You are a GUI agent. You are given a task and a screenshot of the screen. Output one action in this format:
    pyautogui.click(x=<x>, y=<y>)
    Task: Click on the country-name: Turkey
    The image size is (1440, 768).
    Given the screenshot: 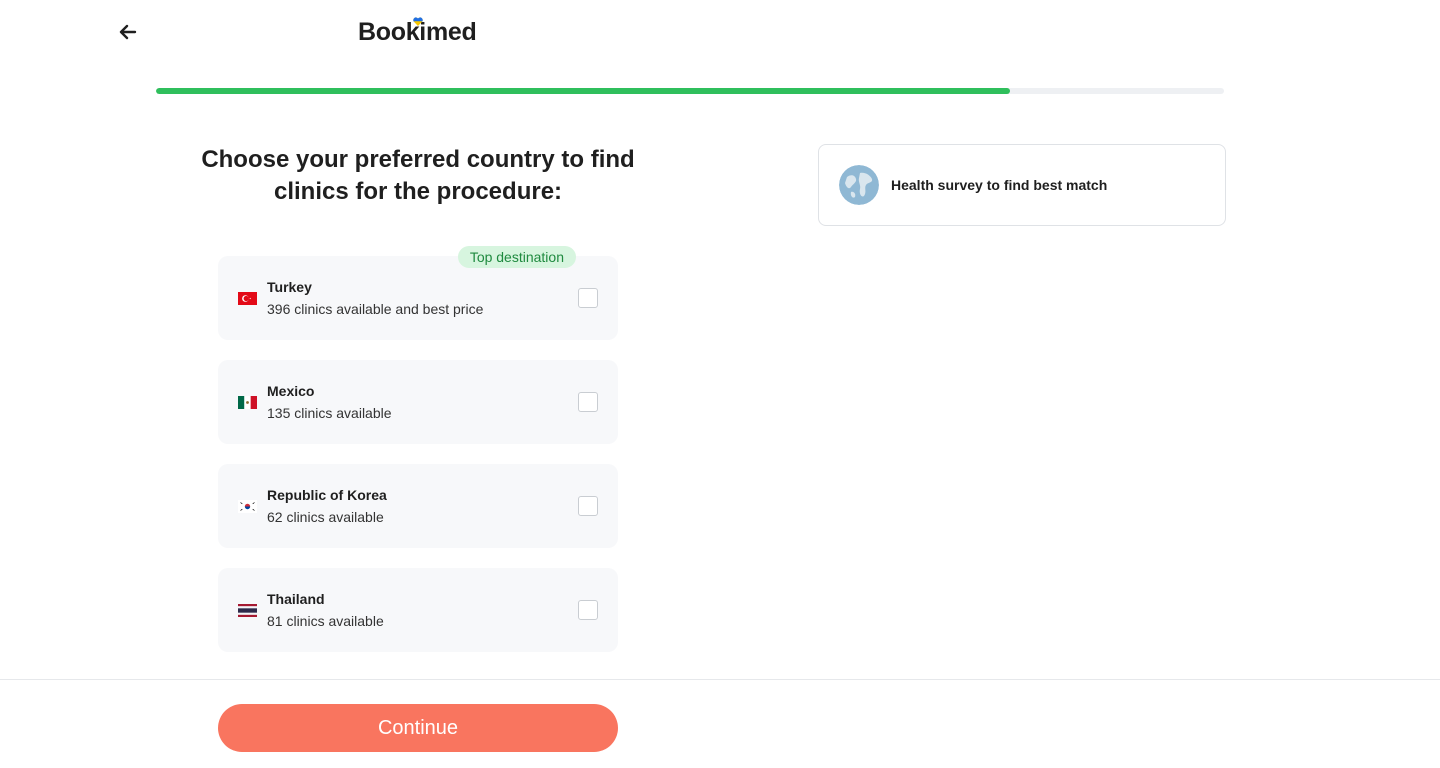 What is the action you would take?
    pyautogui.click(x=289, y=287)
    